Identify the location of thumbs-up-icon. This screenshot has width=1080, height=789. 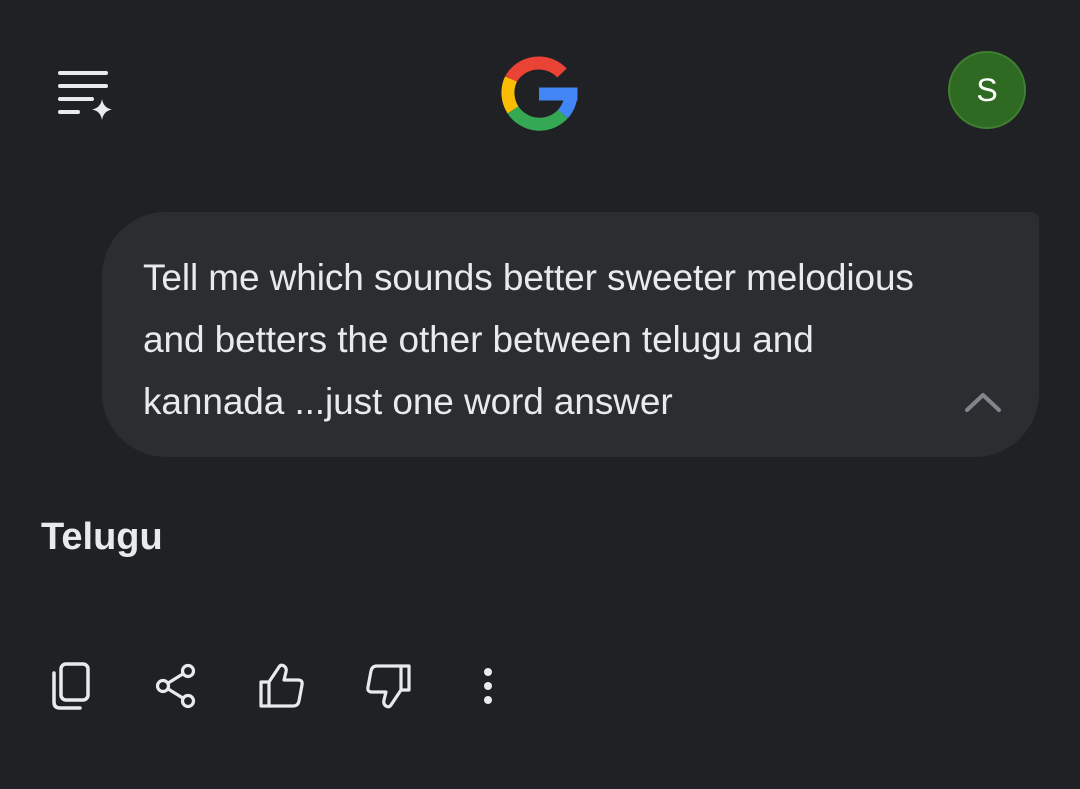
(282, 686).